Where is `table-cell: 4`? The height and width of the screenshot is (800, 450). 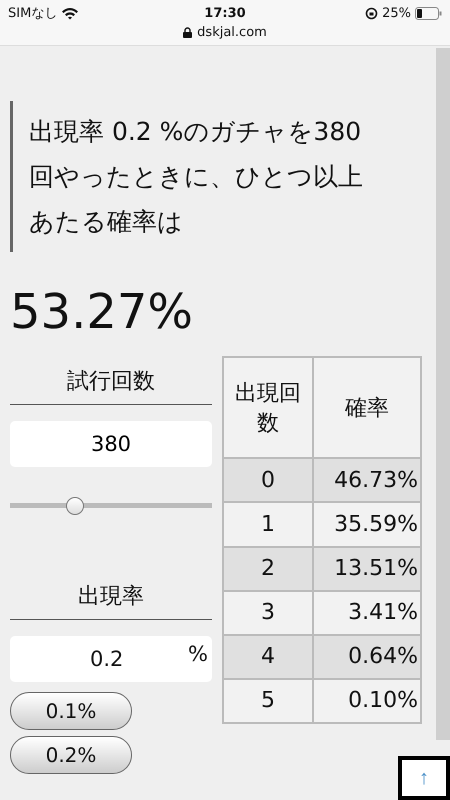 table-cell: 4 is located at coordinates (268, 656).